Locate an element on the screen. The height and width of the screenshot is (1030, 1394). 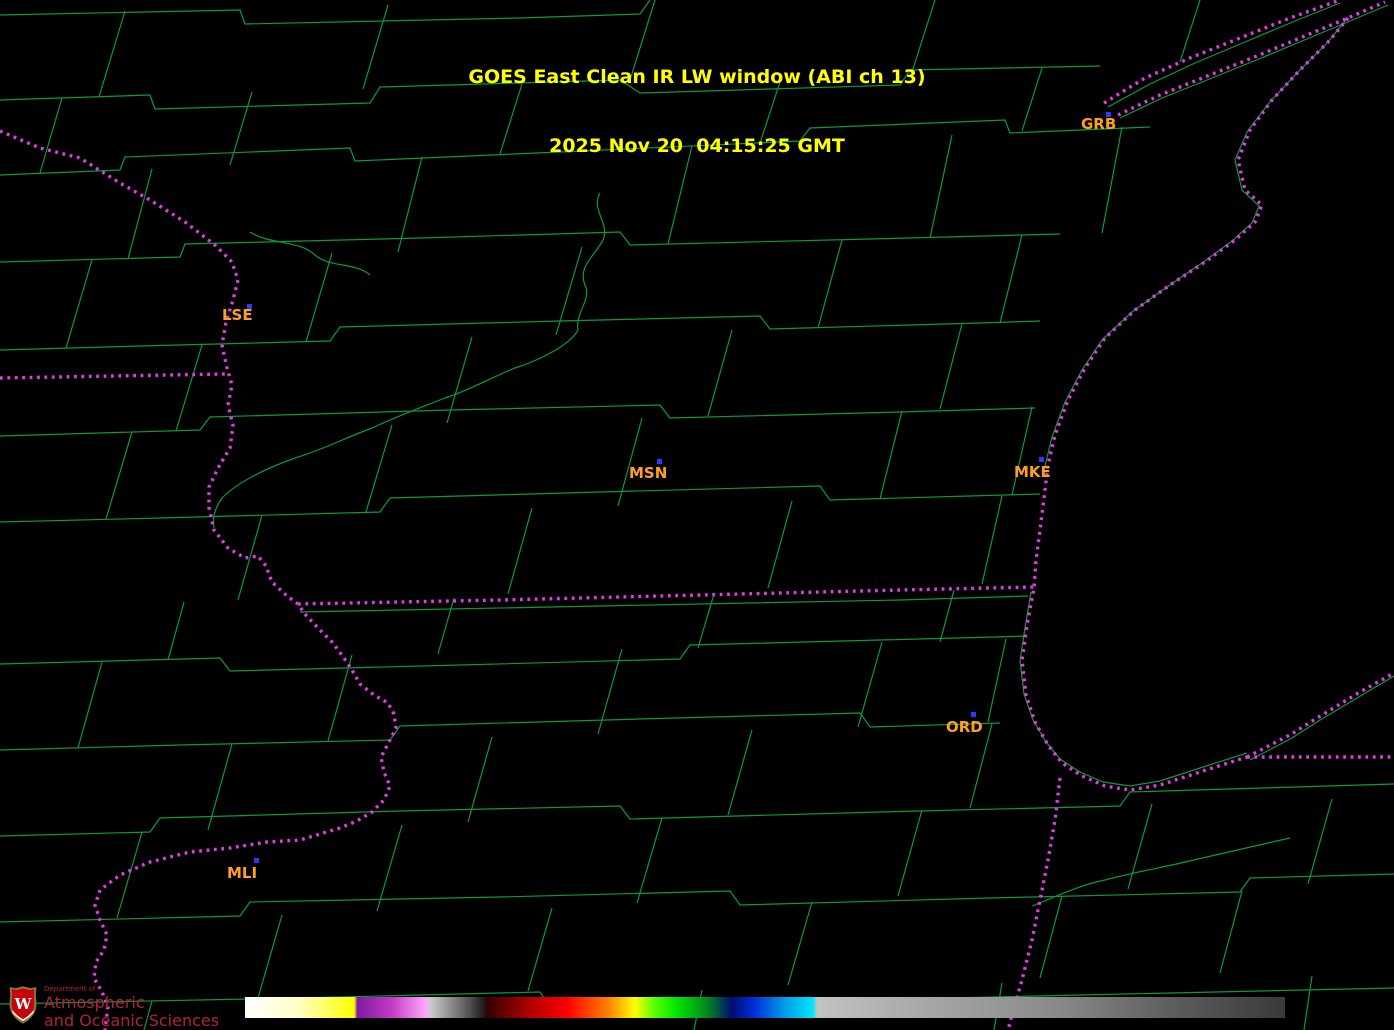
station-label-mli: MLI is located at coordinates (242, 873).